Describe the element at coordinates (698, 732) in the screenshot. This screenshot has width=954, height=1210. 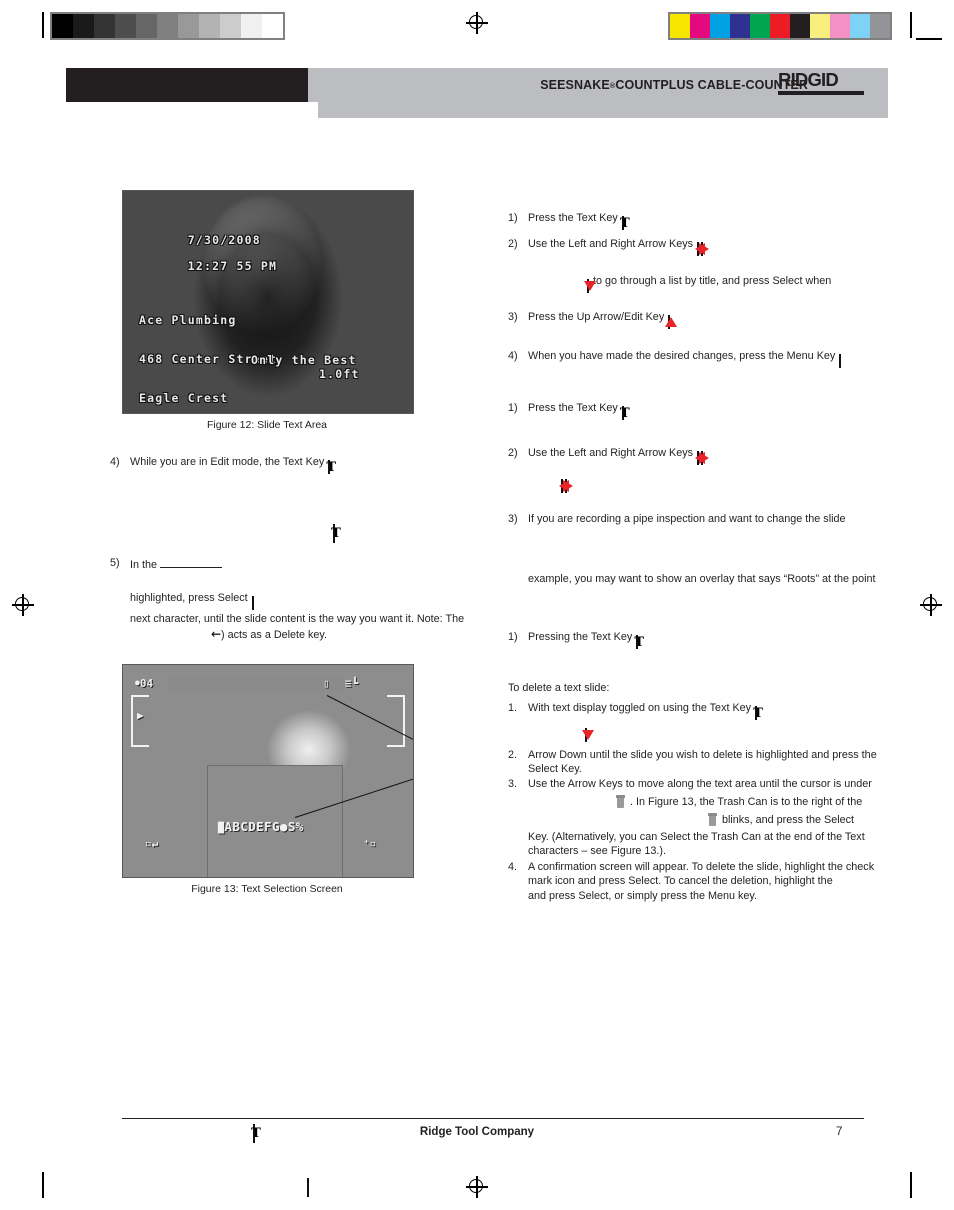
I see `delete-step-1-down-arrow` at that location.